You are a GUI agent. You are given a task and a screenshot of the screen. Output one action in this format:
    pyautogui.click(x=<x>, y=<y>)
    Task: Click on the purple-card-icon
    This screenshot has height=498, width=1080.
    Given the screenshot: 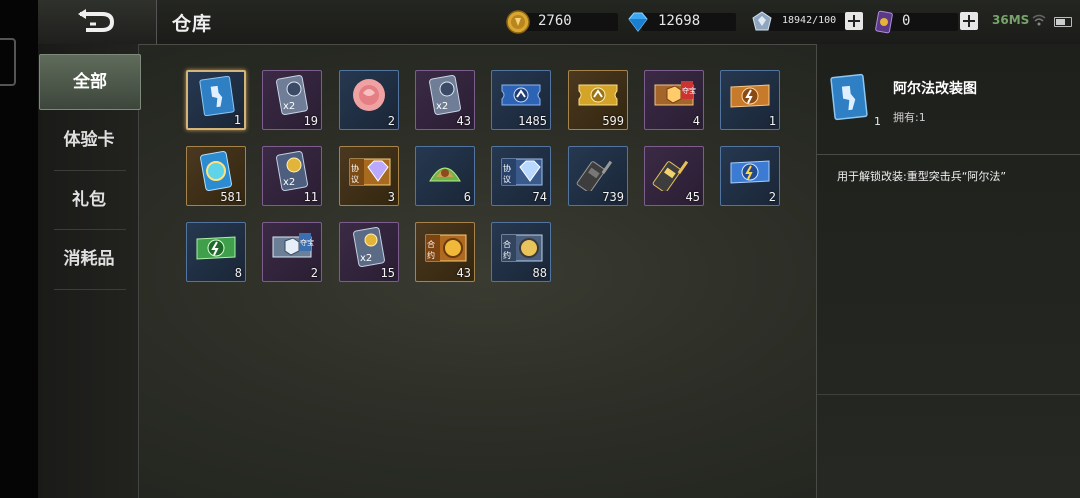 What is the action you would take?
    pyautogui.click(x=884, y=22)
    